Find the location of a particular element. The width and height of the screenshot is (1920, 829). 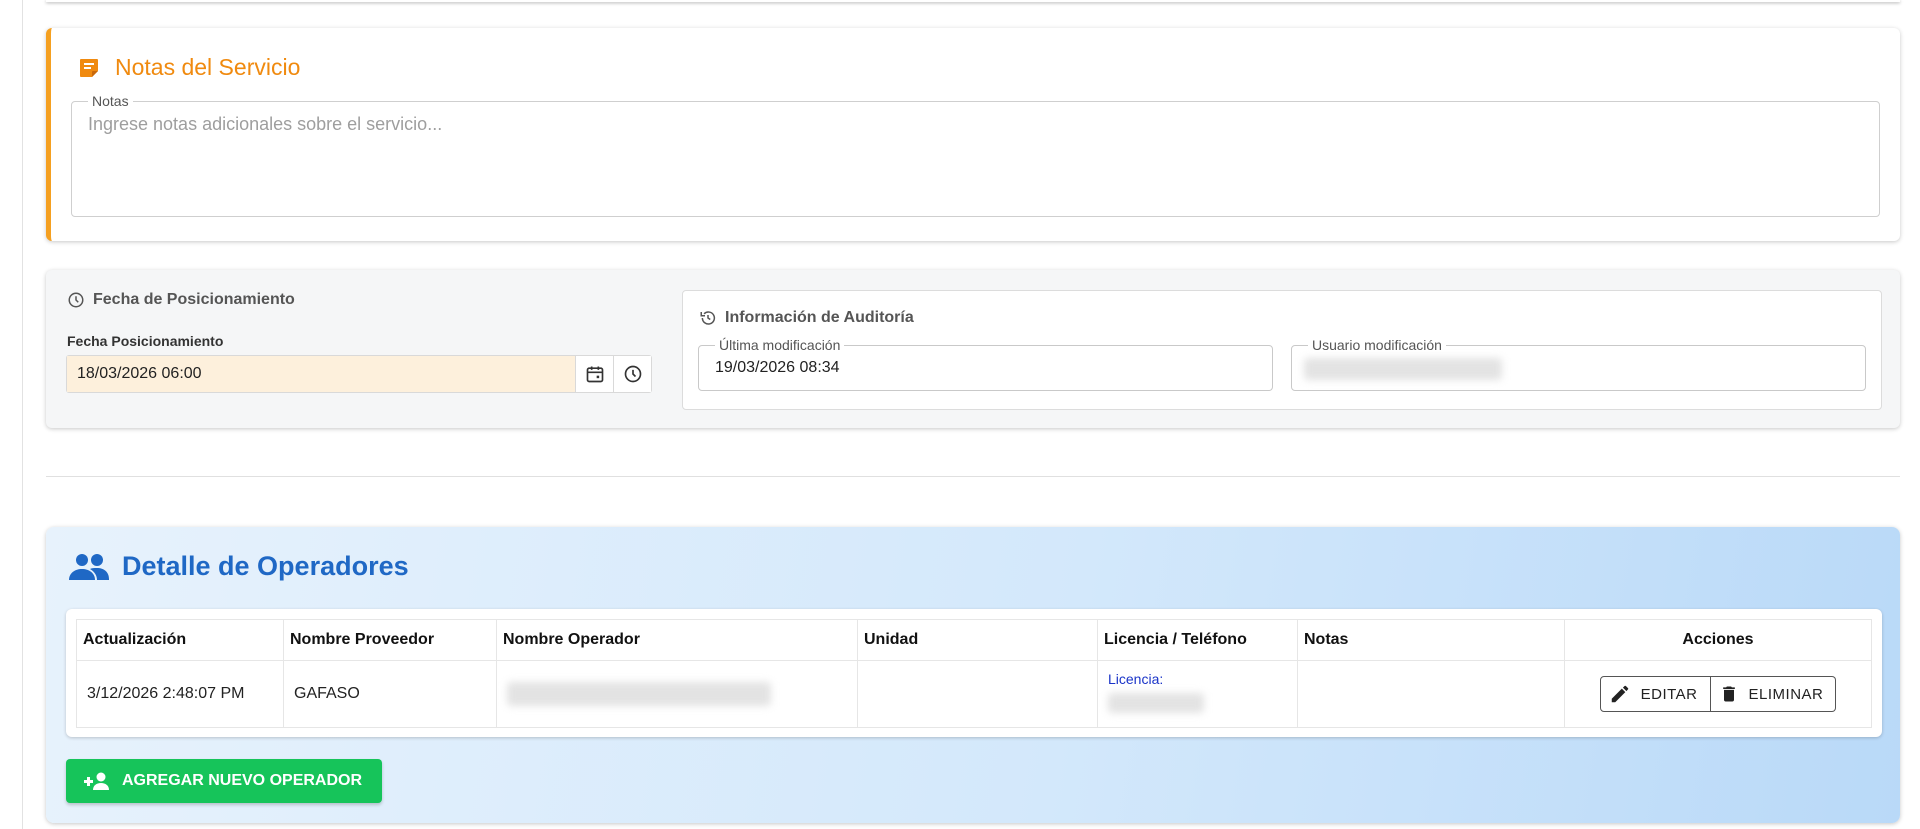

cell-license: Licencia: is located at coordinates (1197, 694).